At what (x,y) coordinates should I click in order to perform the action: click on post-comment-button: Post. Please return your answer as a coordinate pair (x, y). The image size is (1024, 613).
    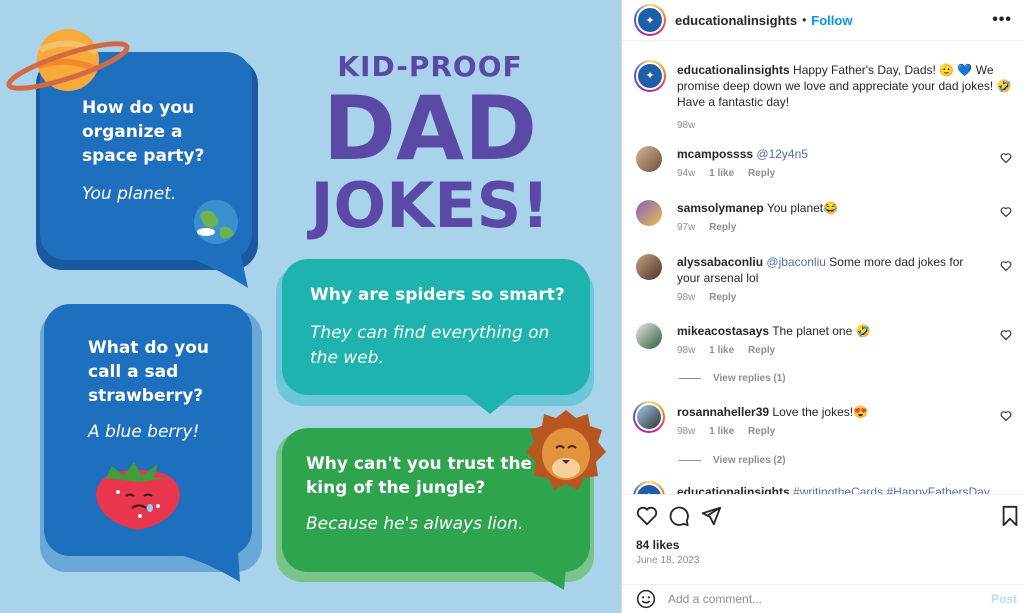
    Looking at the image, I should click on (1004, 599).